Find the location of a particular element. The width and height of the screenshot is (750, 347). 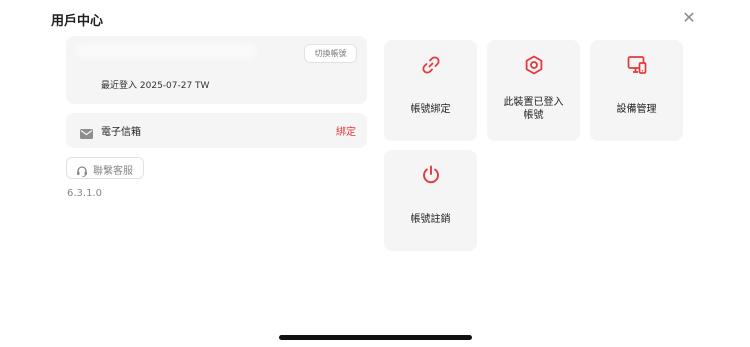

email-row: 電子信箱 綁定 is located at coordinates (216, 130).